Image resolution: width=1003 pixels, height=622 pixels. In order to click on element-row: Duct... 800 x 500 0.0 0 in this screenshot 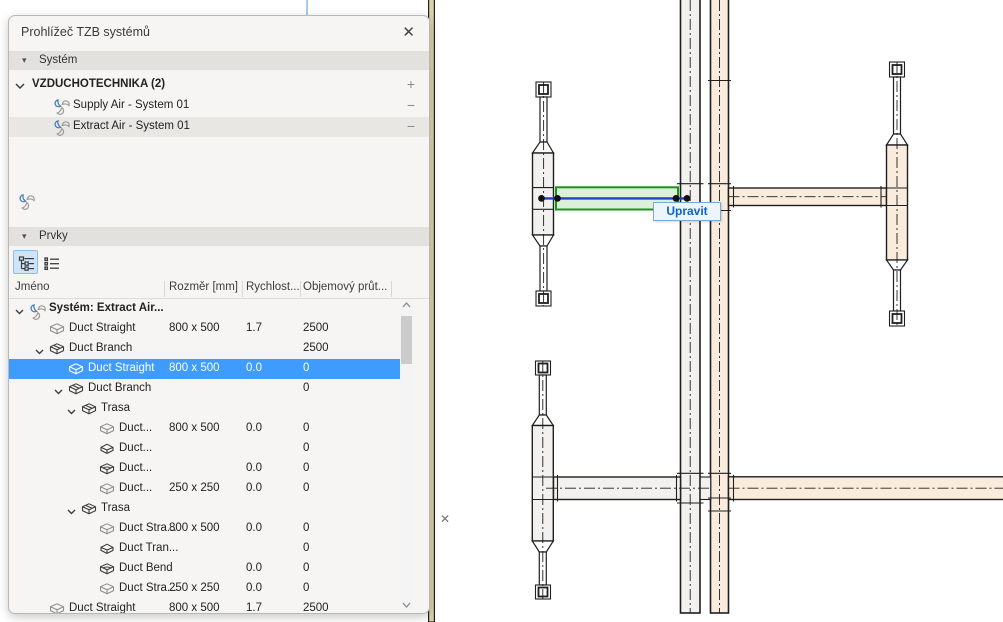, I will do `click(204, 429)`.